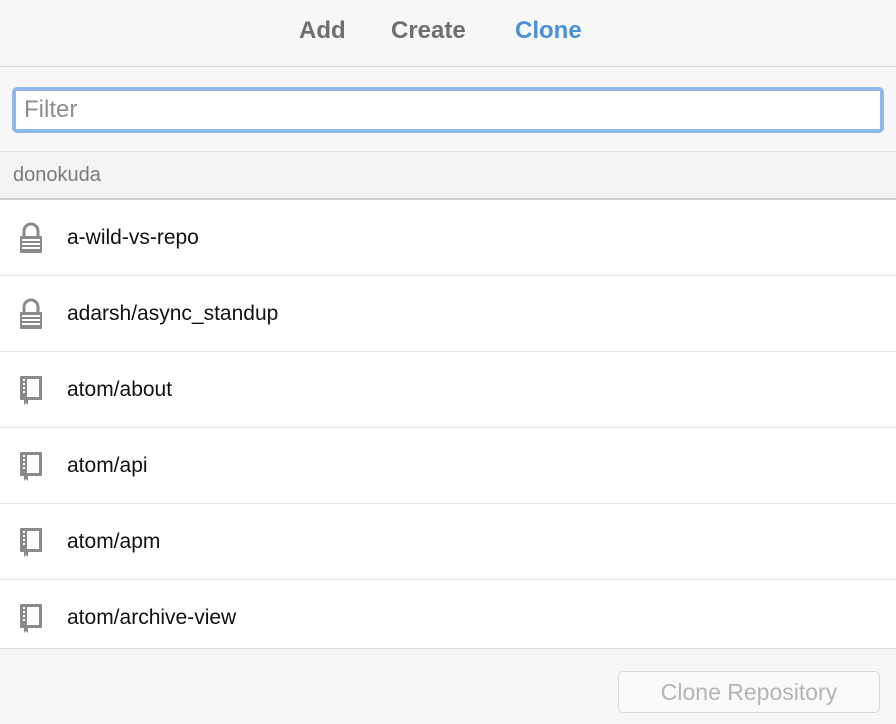 This screenshot has width=896, height=724. Describe the element at coordinates (120, 389) in the screenshot. I see `repository-name: atom/about` at that location.